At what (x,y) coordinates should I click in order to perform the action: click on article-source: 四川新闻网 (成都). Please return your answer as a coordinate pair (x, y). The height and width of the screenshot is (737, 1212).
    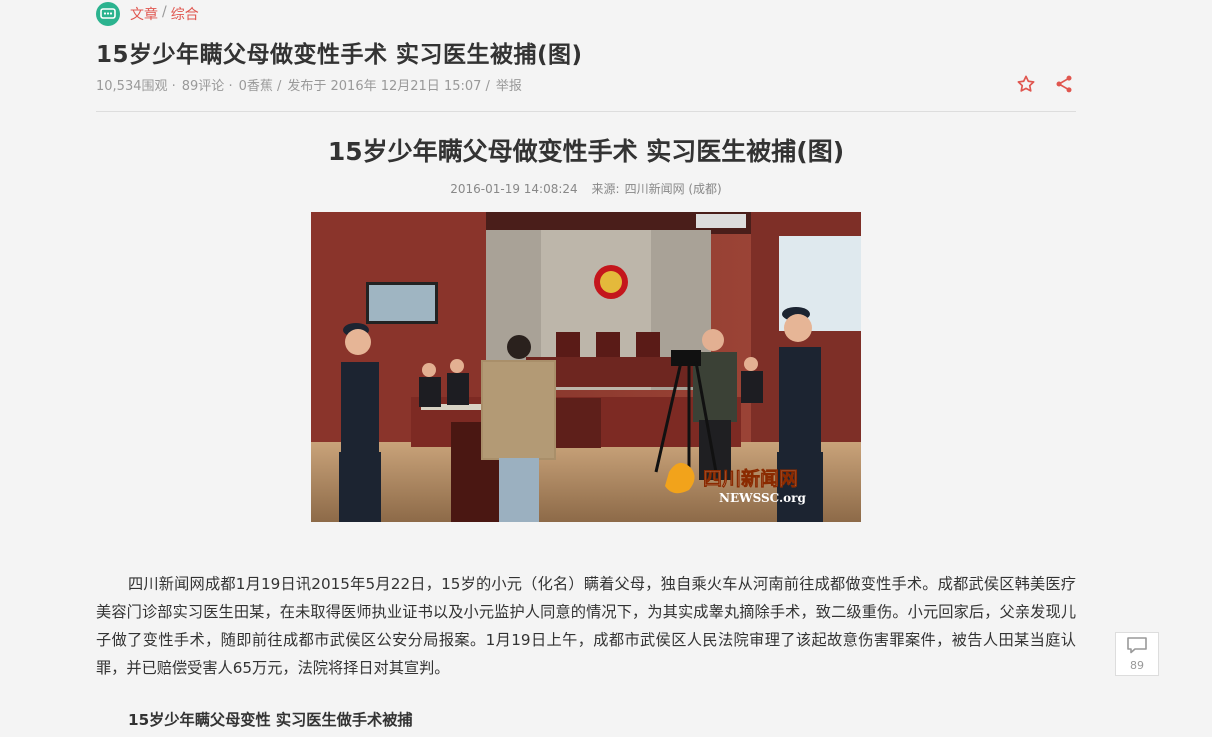
    Looking at the image, I should click on (673, 189).